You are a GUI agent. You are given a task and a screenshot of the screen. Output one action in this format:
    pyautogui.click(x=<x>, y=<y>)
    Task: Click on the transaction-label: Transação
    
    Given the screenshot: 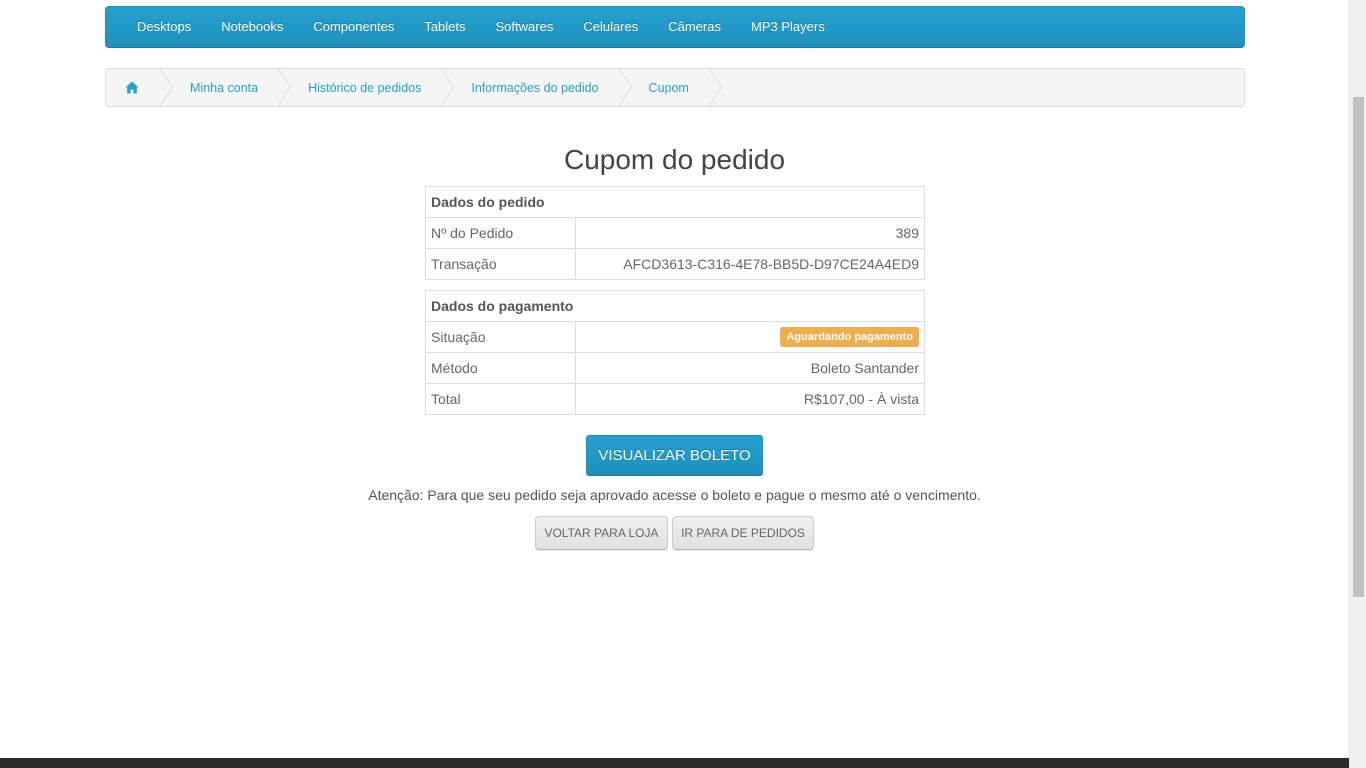 What is the action you would take?
    pyautogui.click(x=500, y=264)
    